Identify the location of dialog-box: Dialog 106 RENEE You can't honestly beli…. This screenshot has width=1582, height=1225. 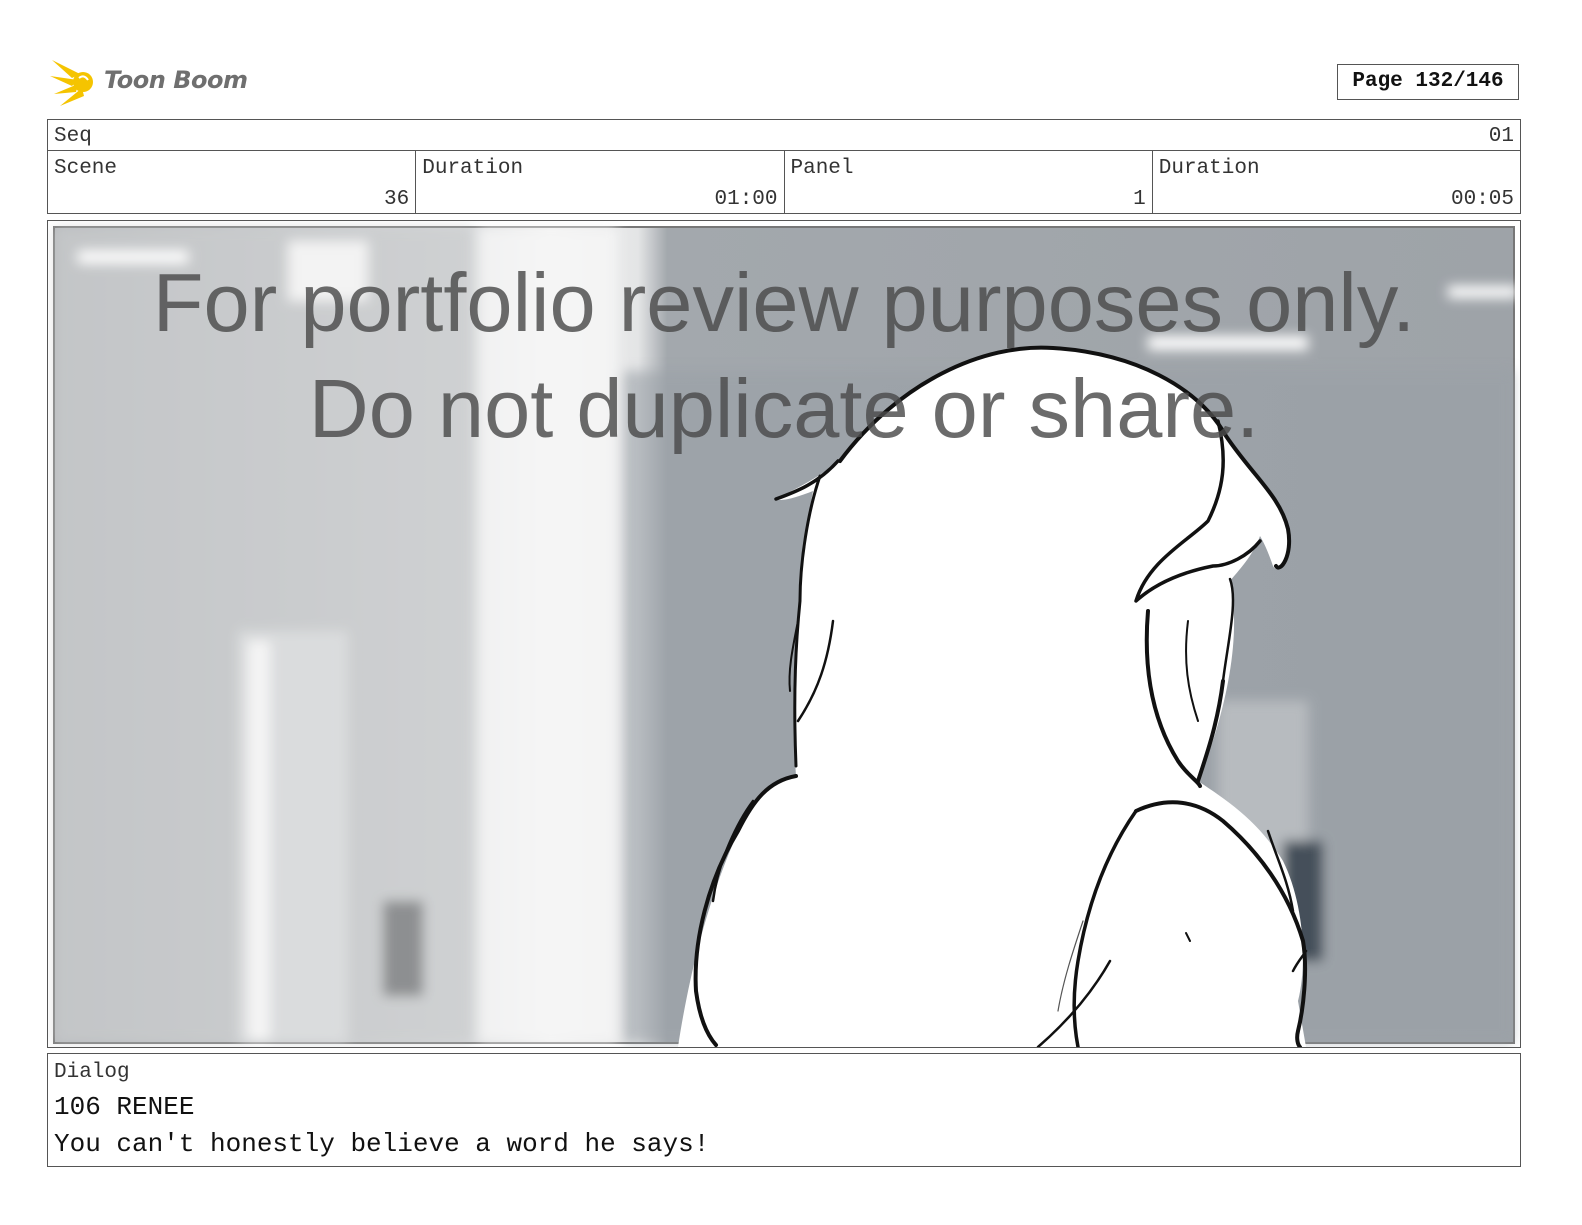
(784, 1110).